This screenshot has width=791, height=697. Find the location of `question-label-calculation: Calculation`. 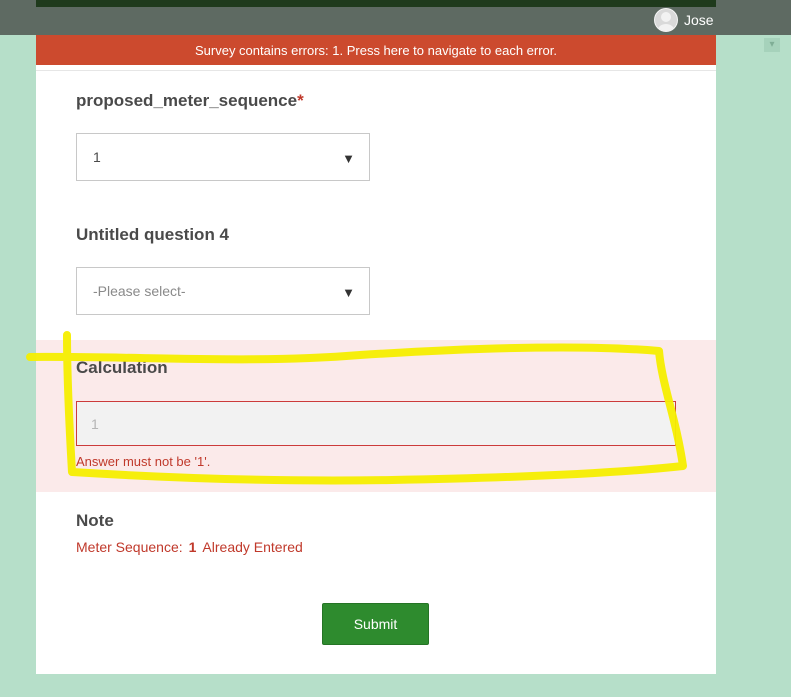

question-label-calculation: Calculation is located at coordinates (122, 367).